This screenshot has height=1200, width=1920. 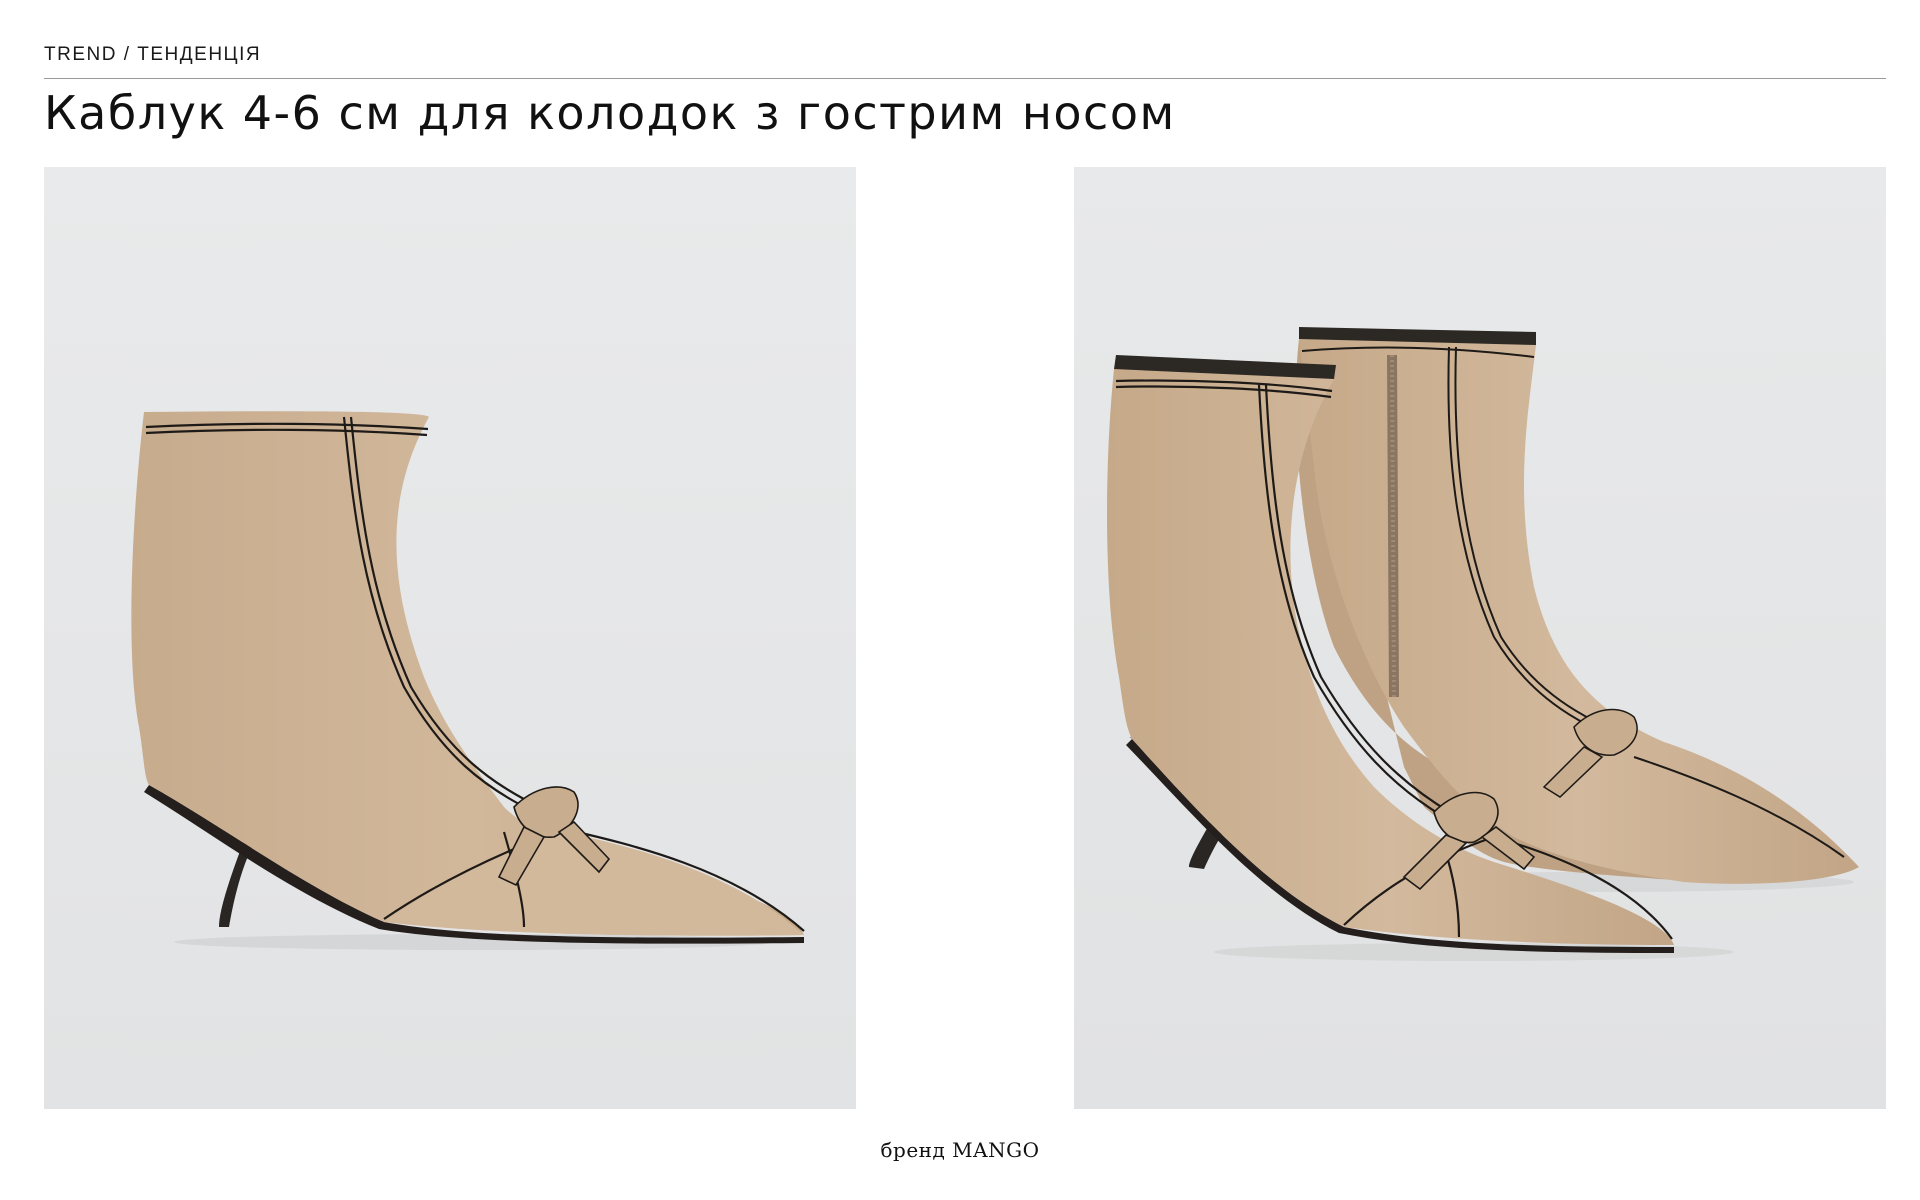 I want to click on trend-eyebrow: TREND / ТЕНДЕНЦІЯ, so click(x=153, y=54).